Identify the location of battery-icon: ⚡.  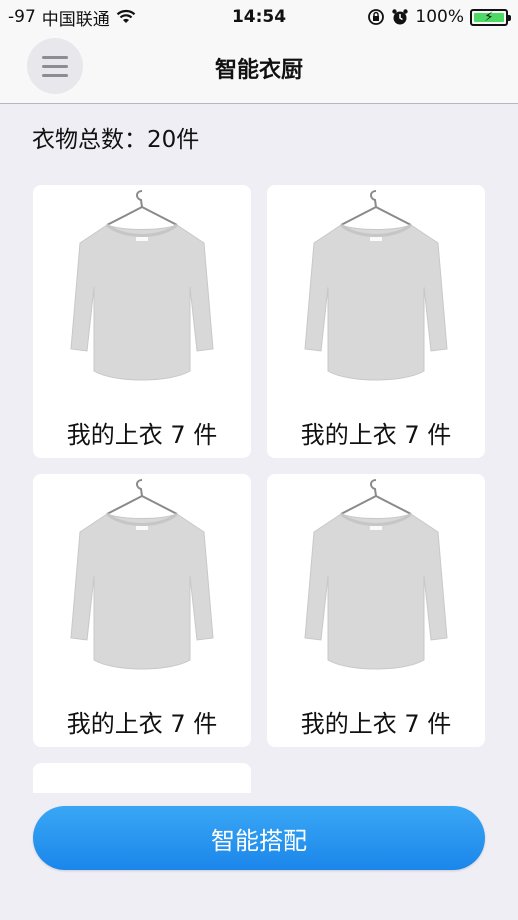
(490, 17).